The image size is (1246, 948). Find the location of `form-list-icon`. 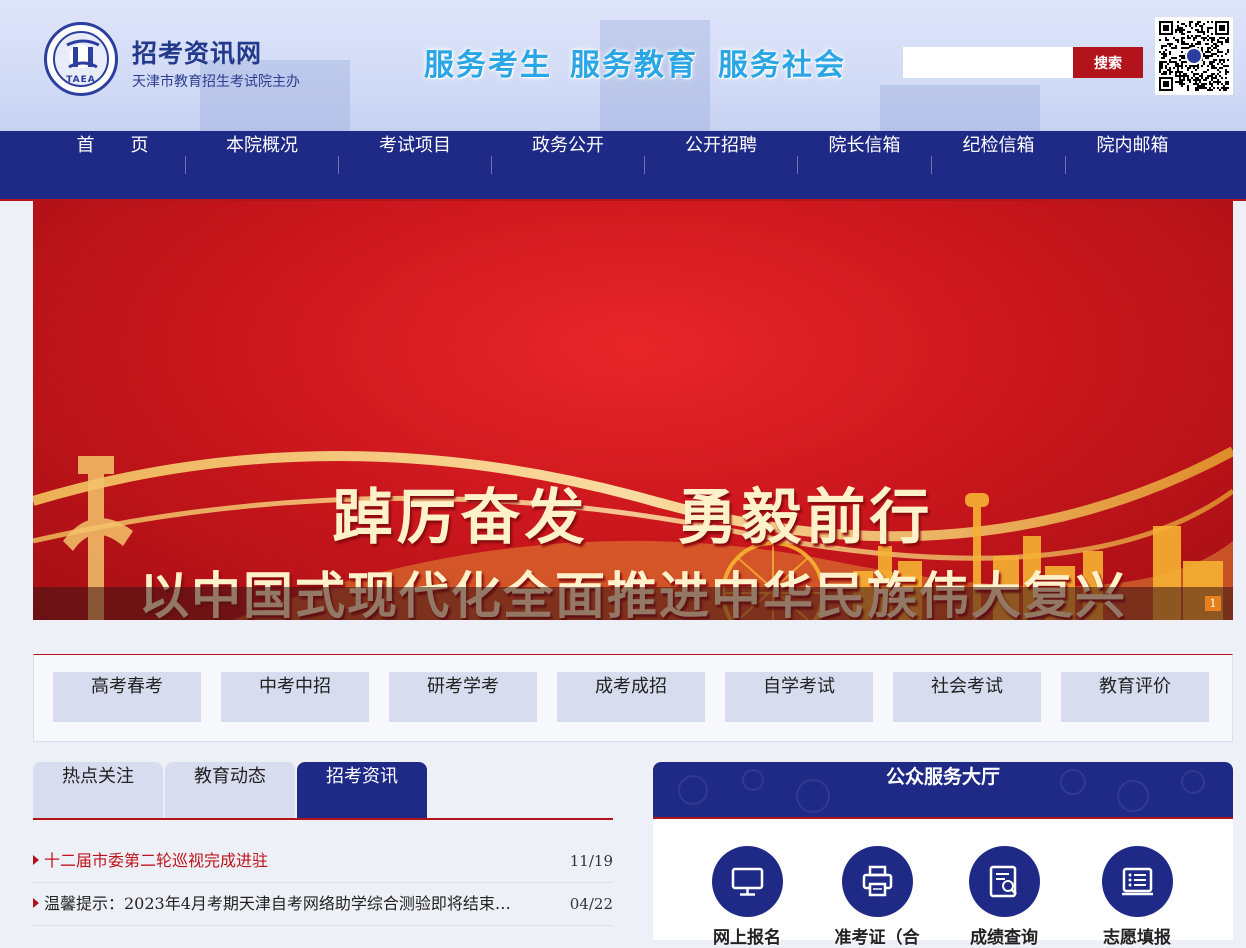

form-list-icon is located at coordinates (1137, 881).